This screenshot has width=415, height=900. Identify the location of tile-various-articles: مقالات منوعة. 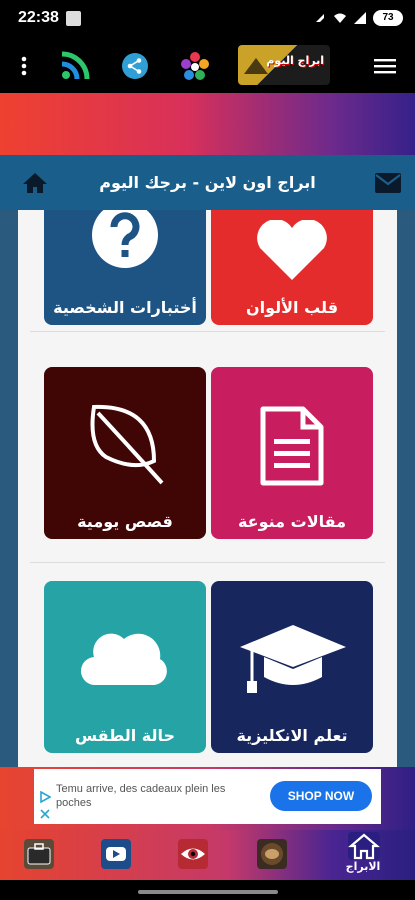
(292, 453).